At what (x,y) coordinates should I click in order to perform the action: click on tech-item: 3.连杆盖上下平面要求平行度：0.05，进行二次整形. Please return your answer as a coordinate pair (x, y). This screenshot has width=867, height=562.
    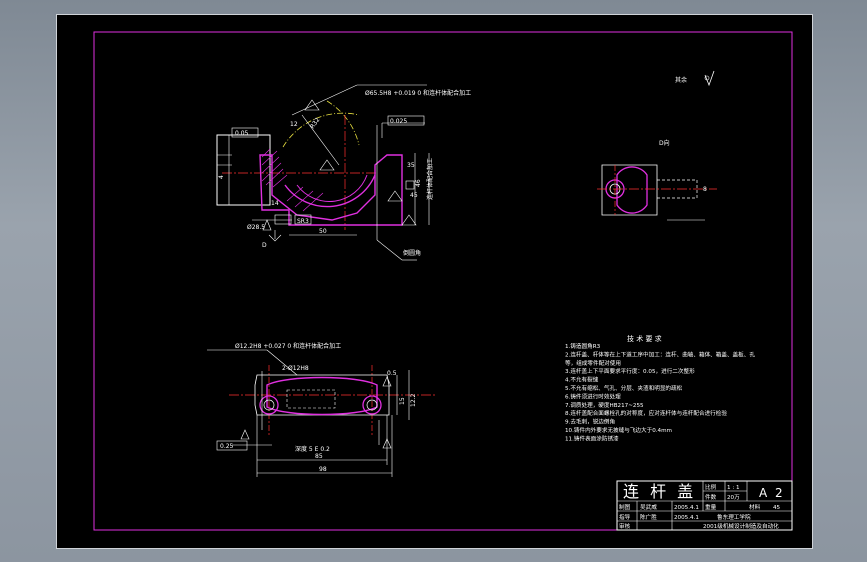
    Looking at the image, I should click on (630, 371).